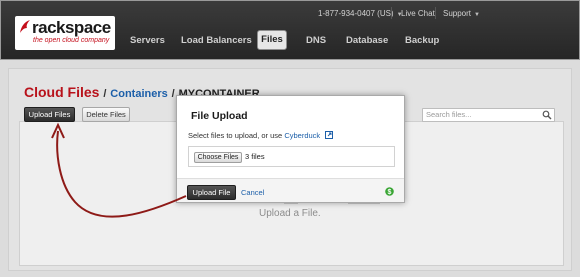 This screenshot has width=580, height=277. What do you see at coordinates (457, 13) in the screenshot?
I see `support-label: Support` at bounding box center [457, 13].